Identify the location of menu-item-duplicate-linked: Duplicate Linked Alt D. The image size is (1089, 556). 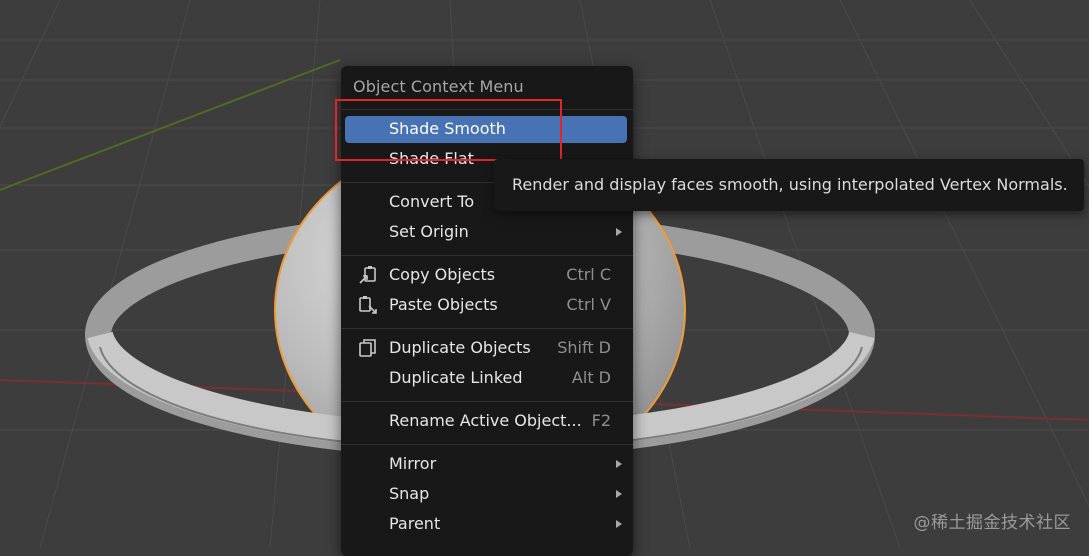
(486, 378).